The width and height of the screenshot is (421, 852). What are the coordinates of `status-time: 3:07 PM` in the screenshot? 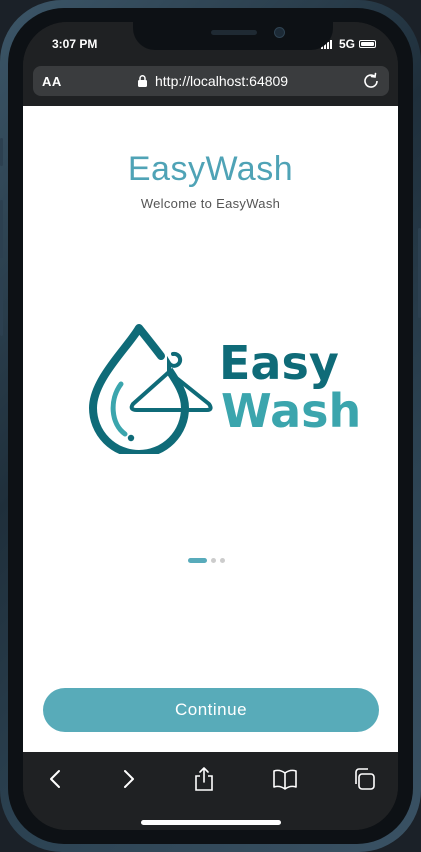 It's located at (75, 44).